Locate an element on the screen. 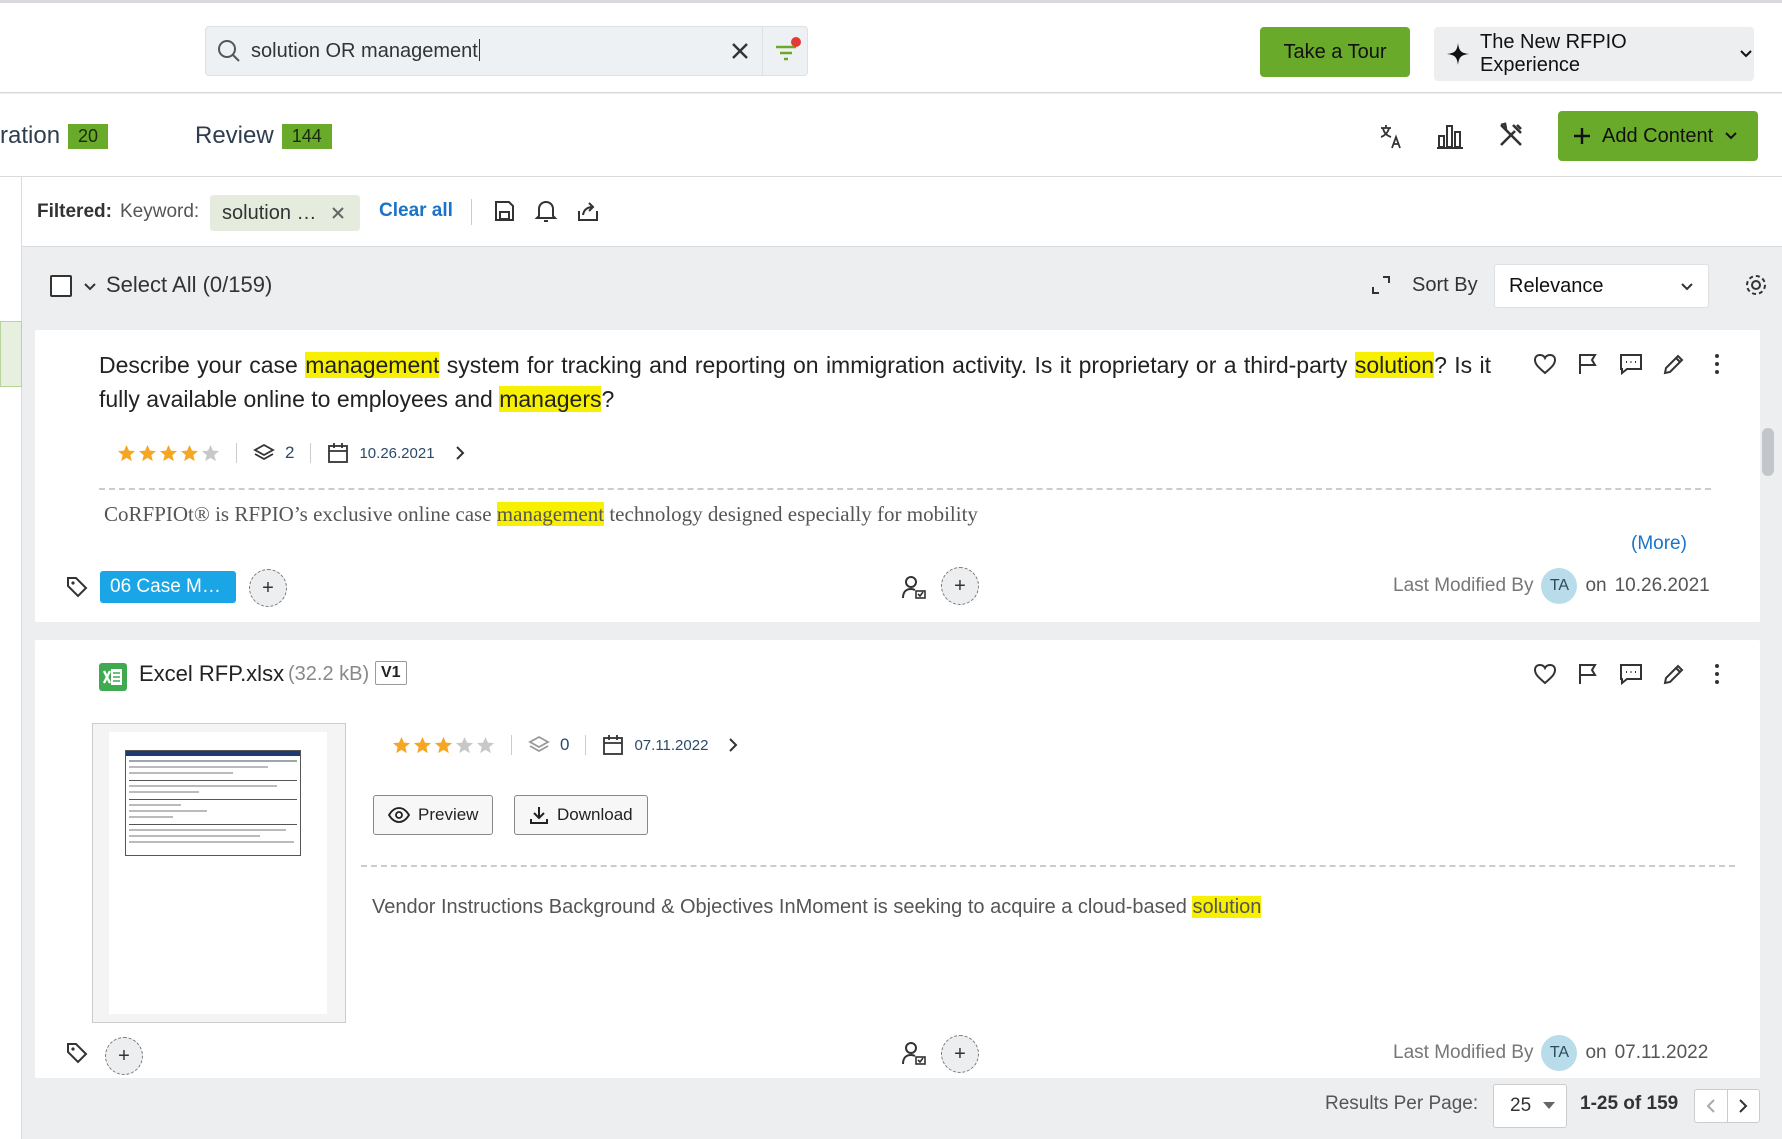  card-actions is located at coordinates (1631, 674).